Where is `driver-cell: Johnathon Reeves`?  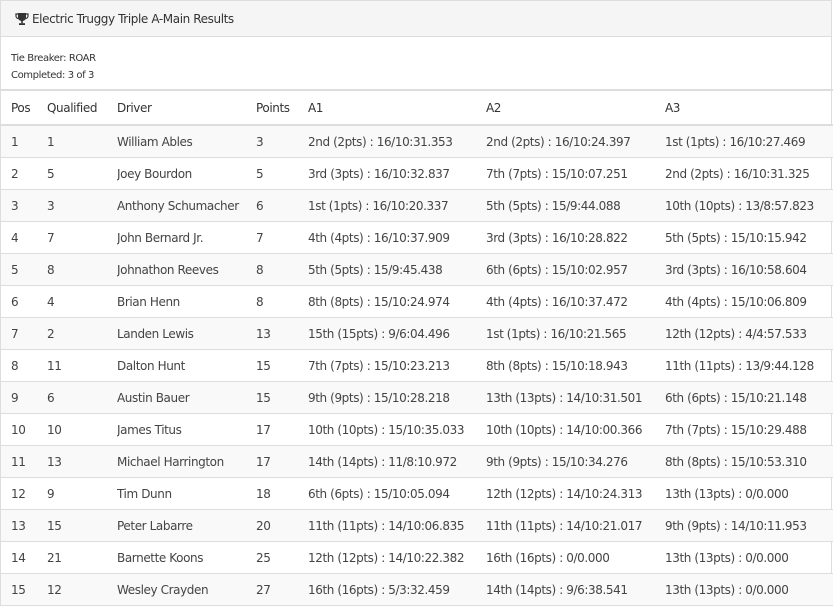 driver-cell: Johnathon Reeves is located at coordinates (186, 269).